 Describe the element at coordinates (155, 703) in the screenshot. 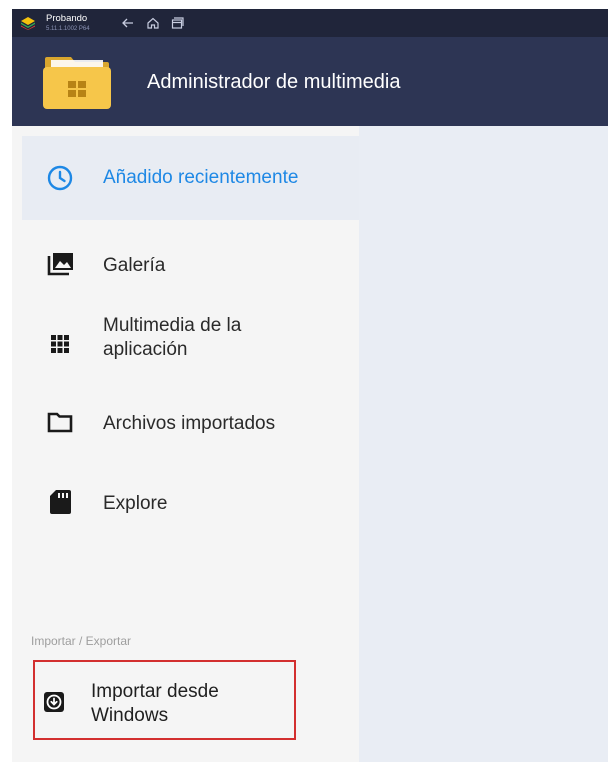

I see `import-item-label: Importar desde Windows` at that location.